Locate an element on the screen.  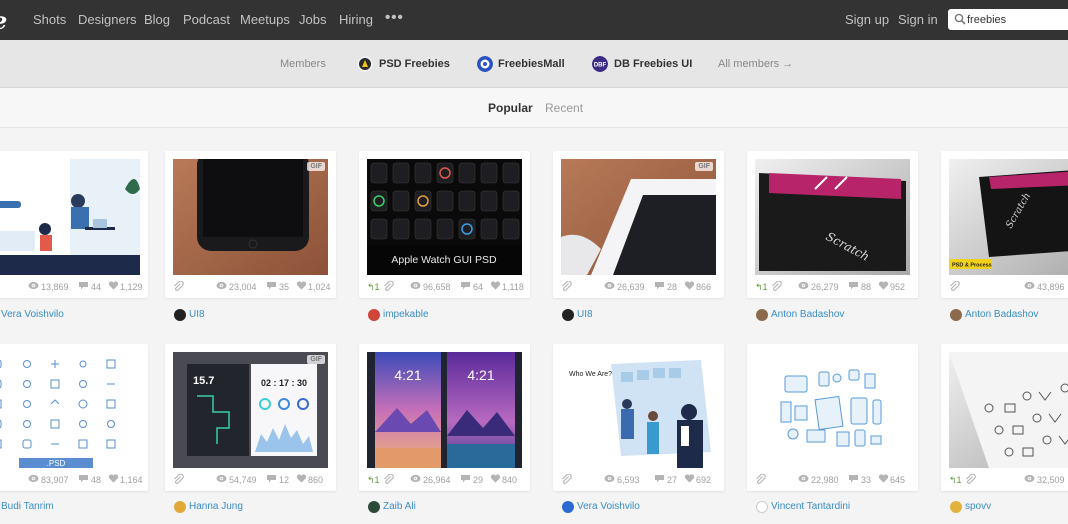
shot-card: Apple Watch GUI PSD ↰1 96,658 64 1,118 is located at coordinates (444, 224).